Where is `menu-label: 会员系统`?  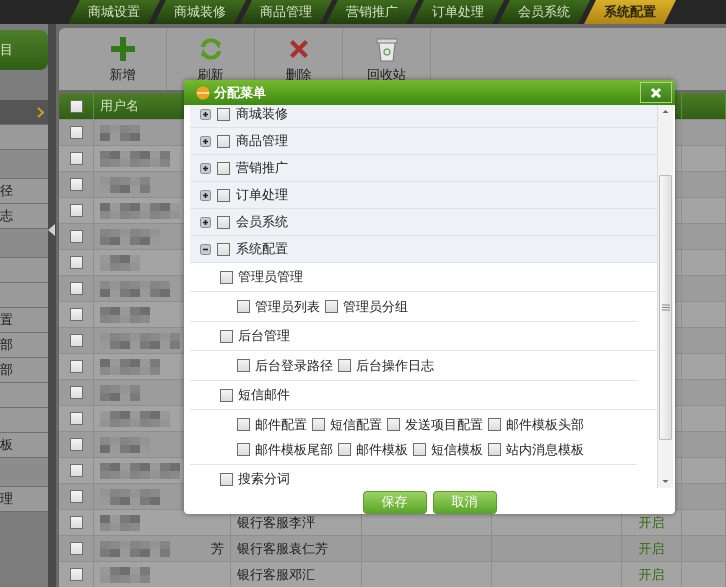 menu-label: 会员系统 is located at coordinates (262, 222).